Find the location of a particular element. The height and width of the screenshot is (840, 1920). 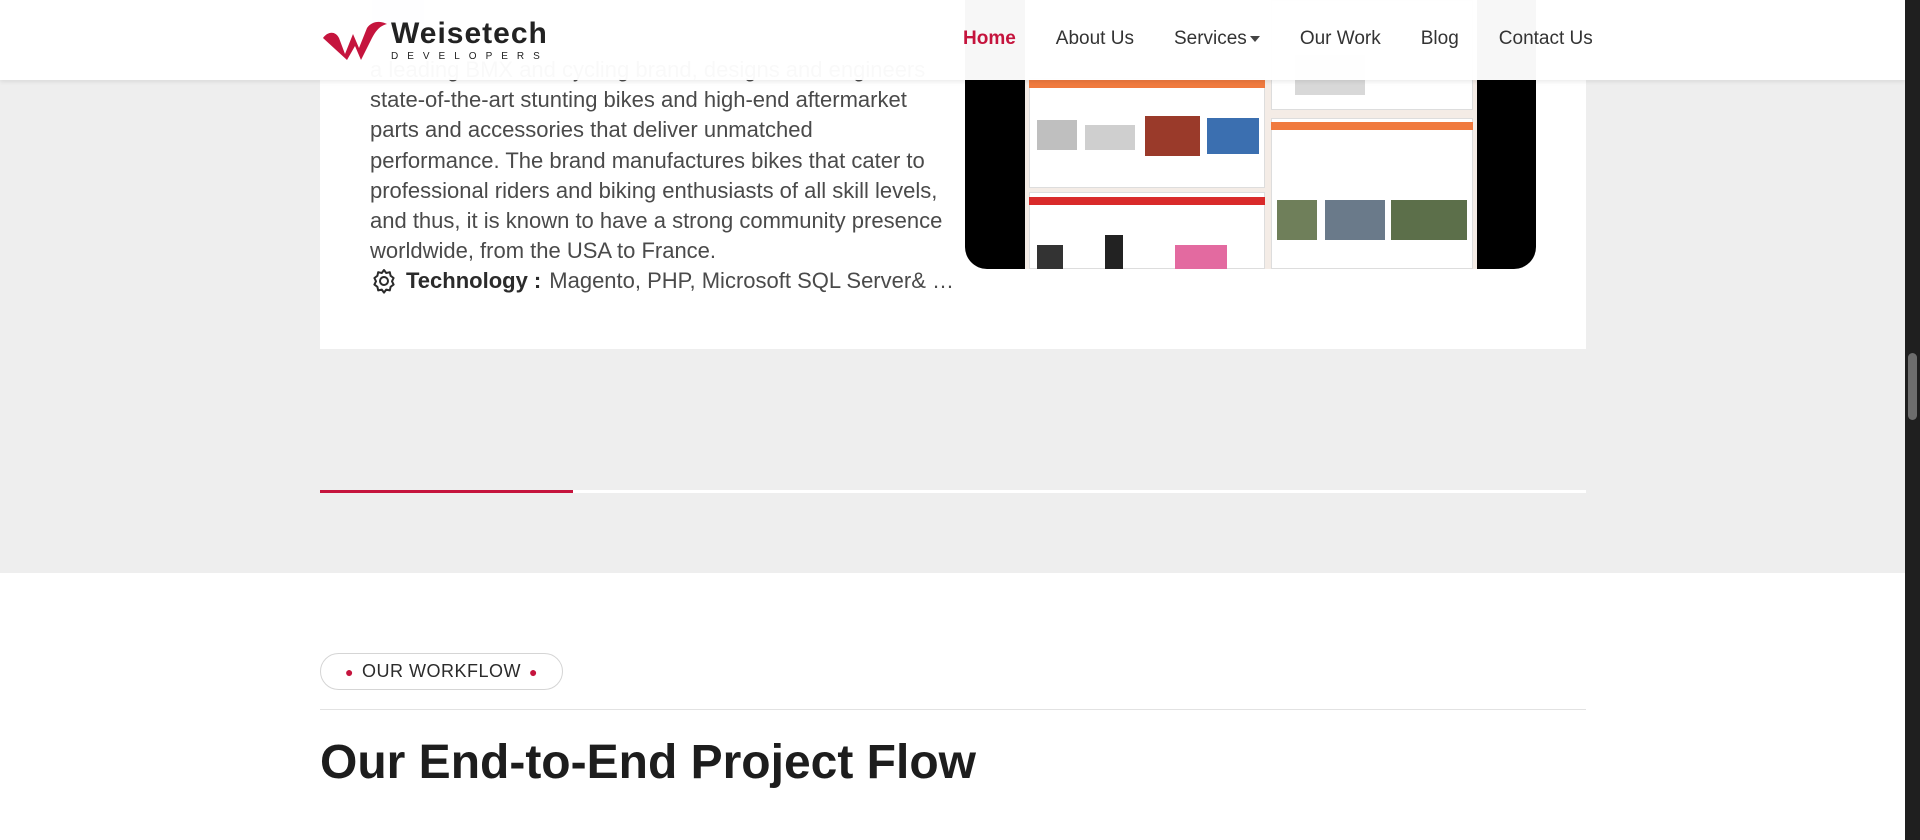

logo-subtitle: DEVELOPERS is located at coordinates (470, 56).